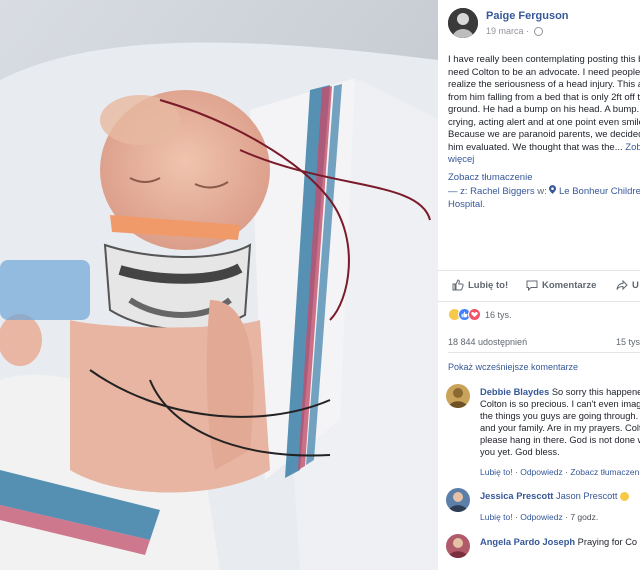 This screenshot has width=640, height=570. I want to click on comment-button: Komentarze, so click(561, 285).